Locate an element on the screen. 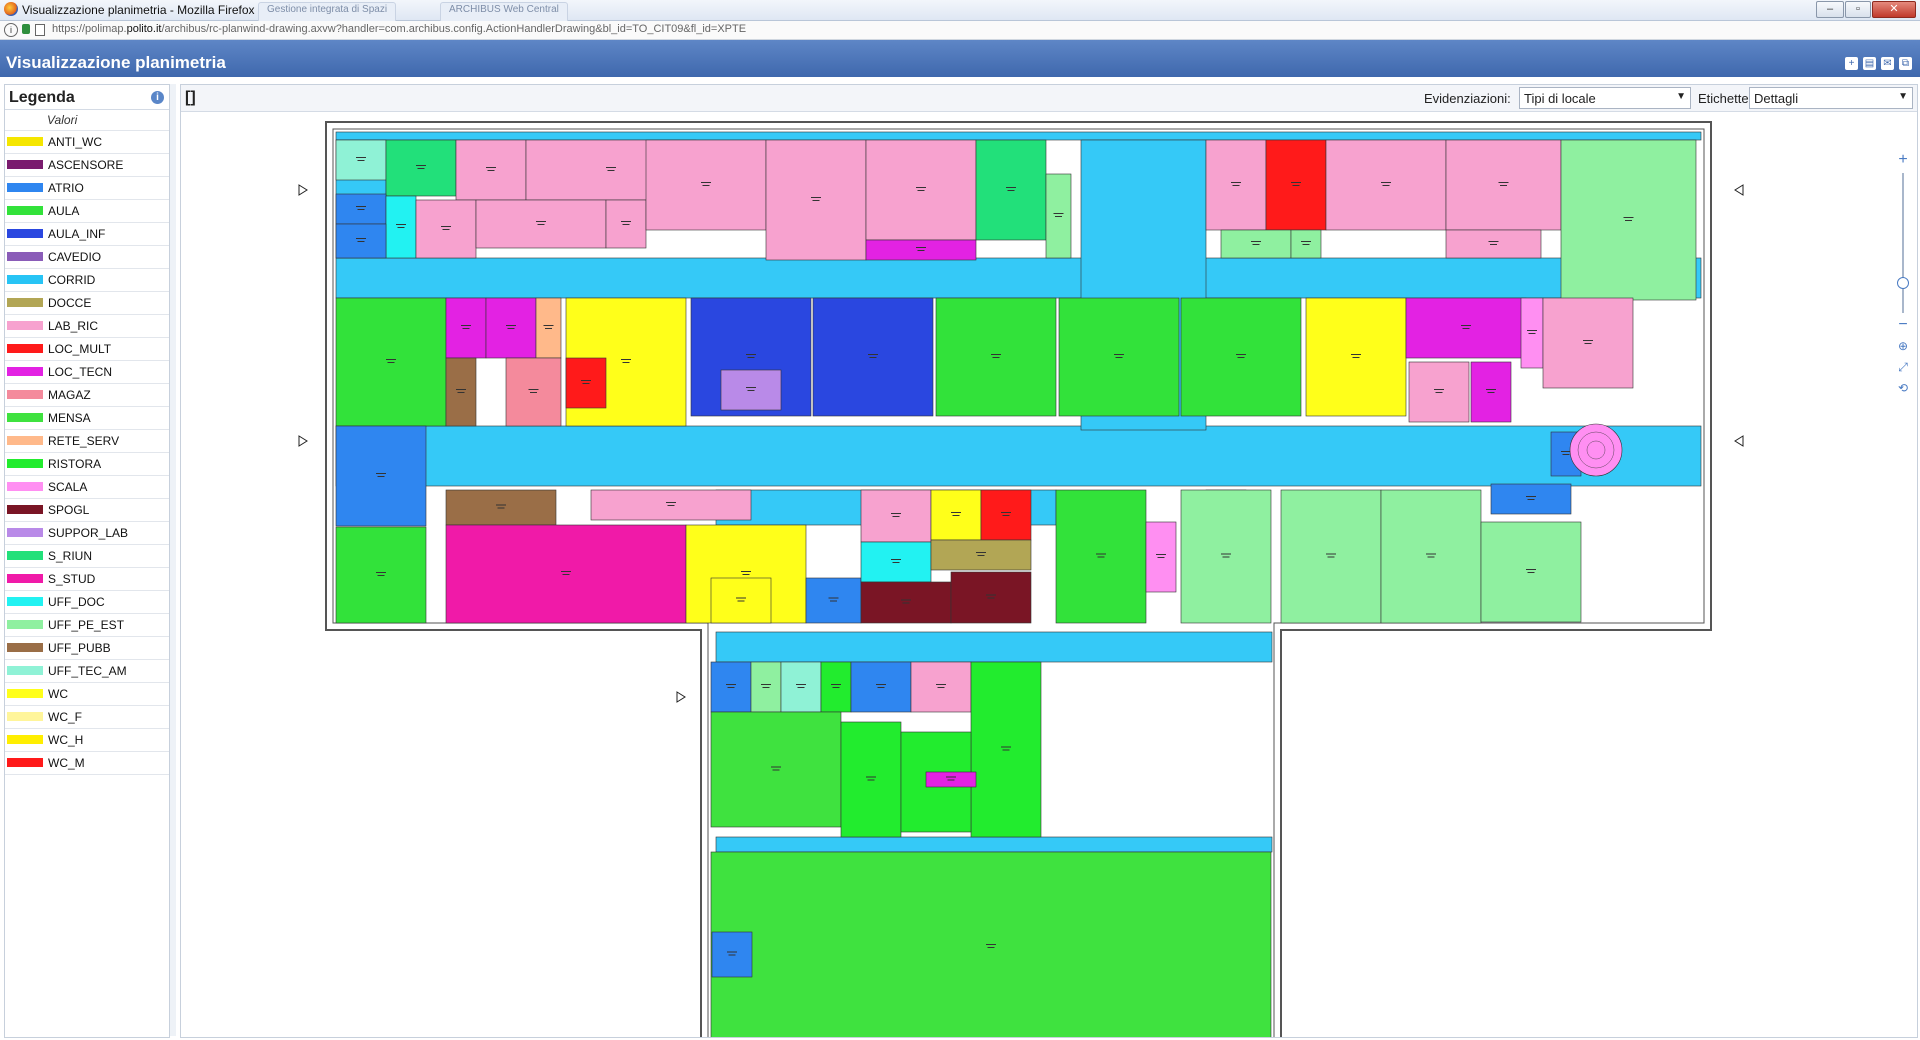 Image resolution: width=1920 pixels, height=1040 pixels. labels-select: Dettagli ▼ is located at coordinates (1831, 98).